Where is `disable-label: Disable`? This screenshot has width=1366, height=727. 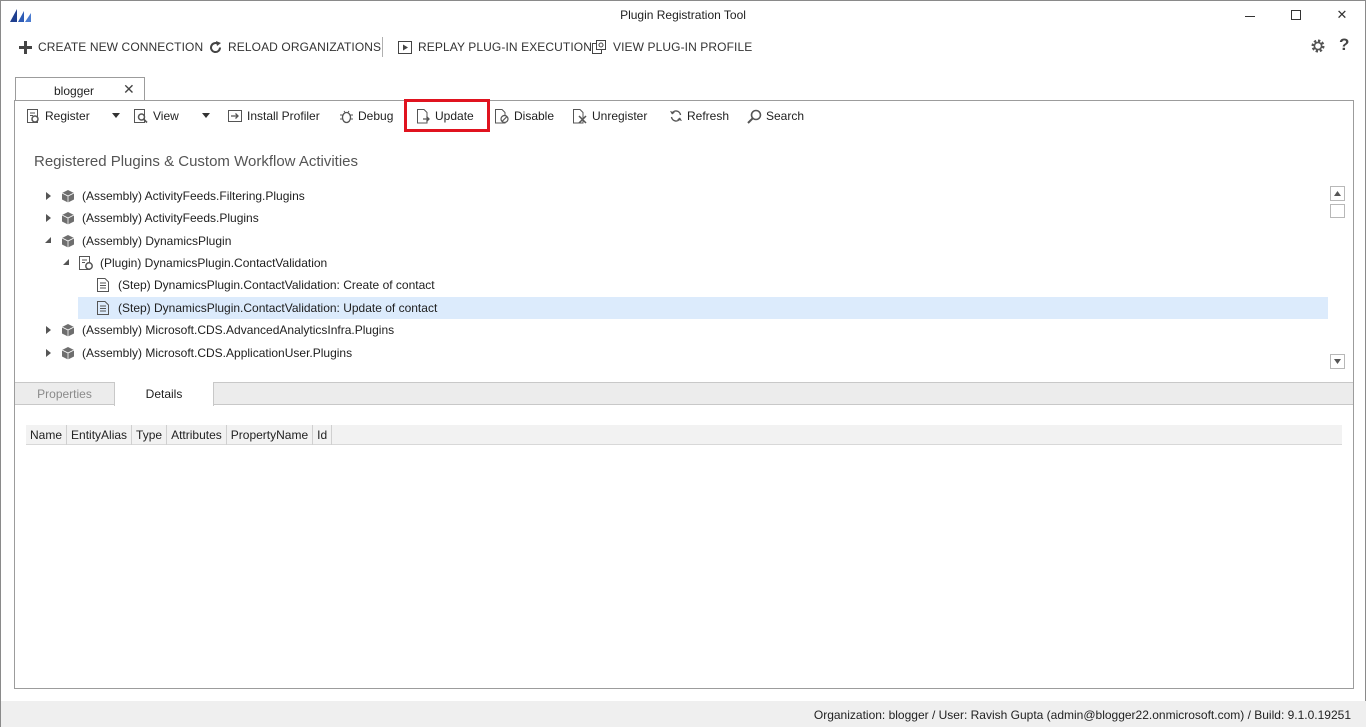
disable-label: Disable is located at coordinates (534, 116).